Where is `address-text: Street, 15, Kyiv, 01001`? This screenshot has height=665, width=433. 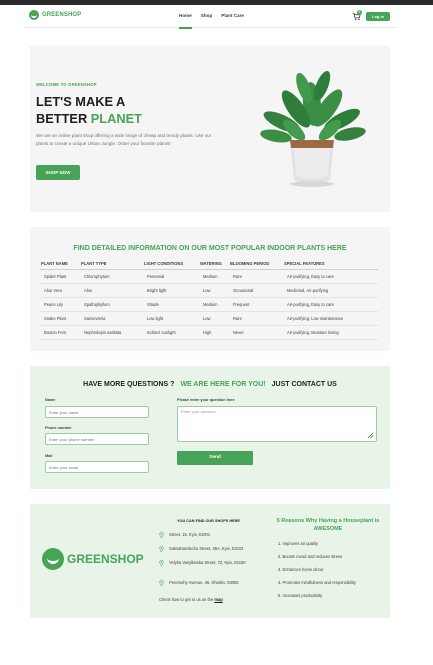
address-text: Street, 15, Kyiv, 01001 is located at coordinates (190, 534).